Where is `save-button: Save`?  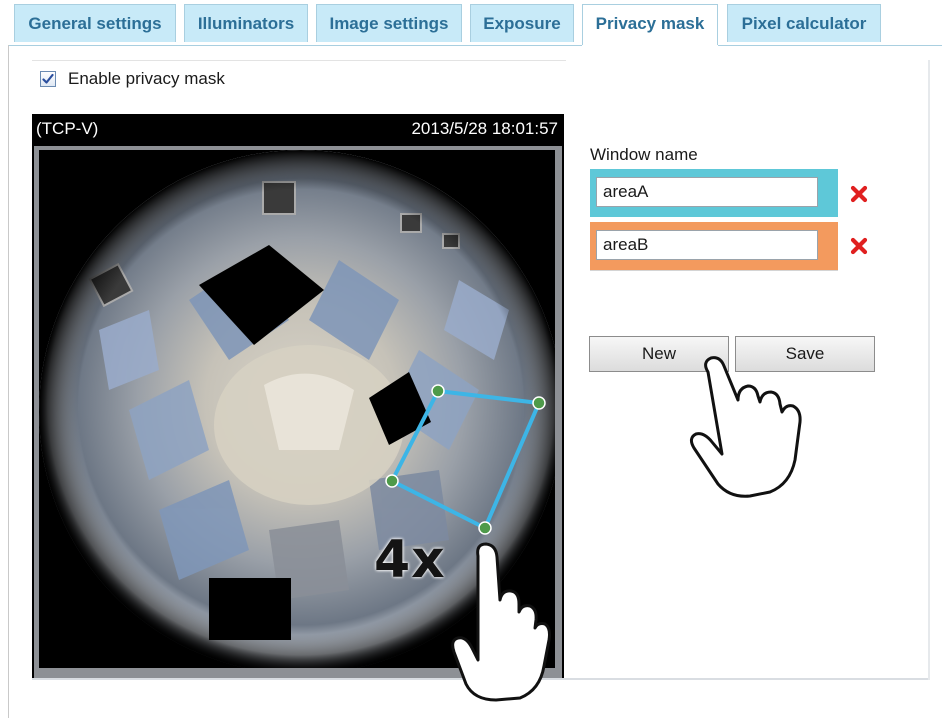 save-button: Save is located at coordinates (805, 354).